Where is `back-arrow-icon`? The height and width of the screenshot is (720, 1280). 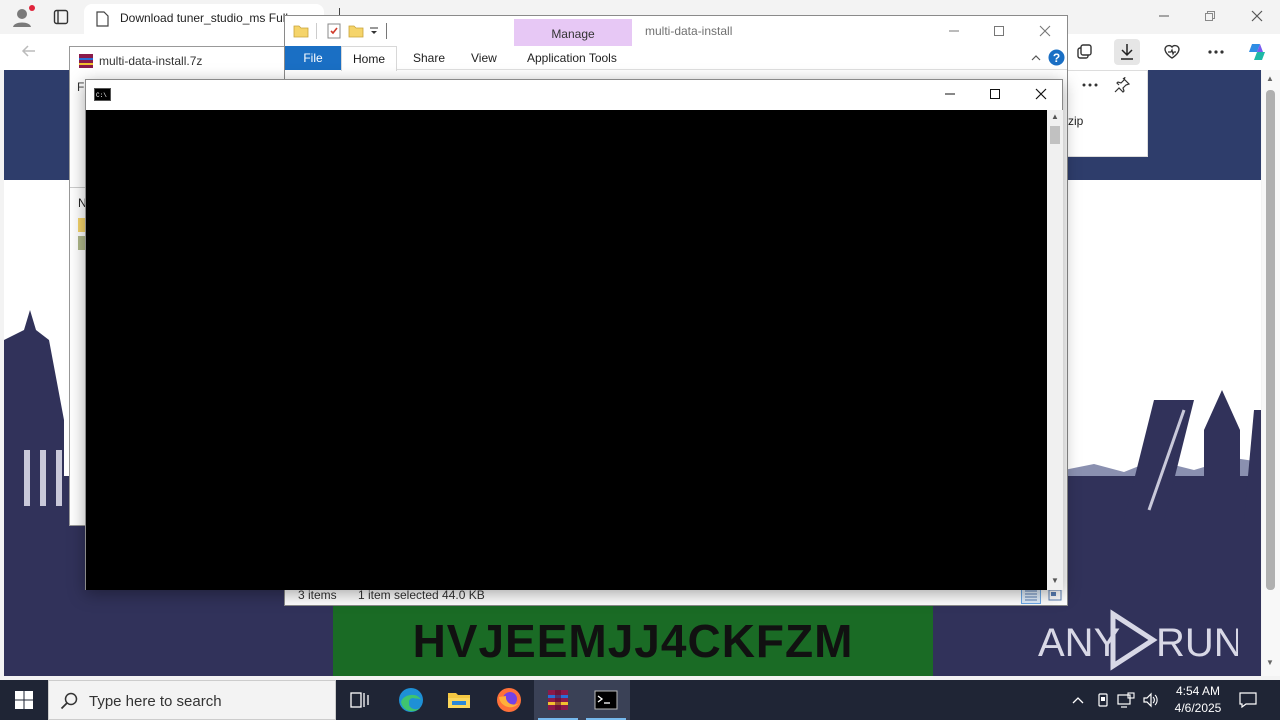 back-arrow-icon is located at coordinates (29, 51).